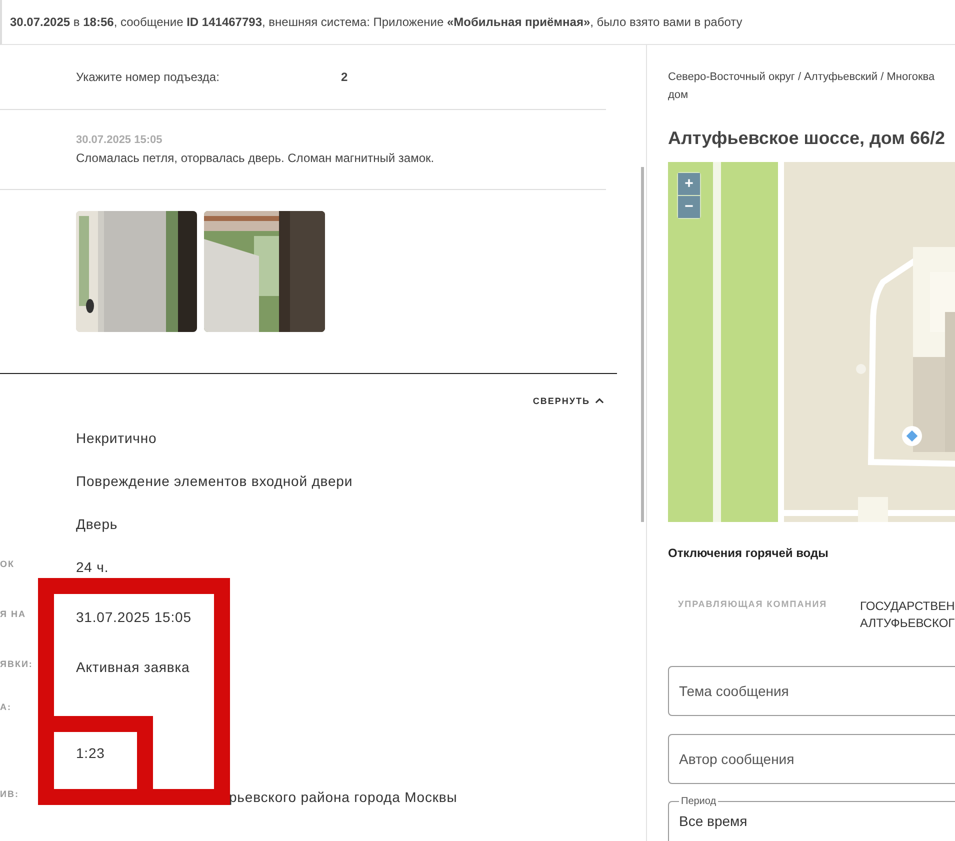 This screenshot has width=955, height=841. I want to click on breadcrumb: Северо-Восточный округ / Алтуфьевский / Многоква дом, so click(802, 86).